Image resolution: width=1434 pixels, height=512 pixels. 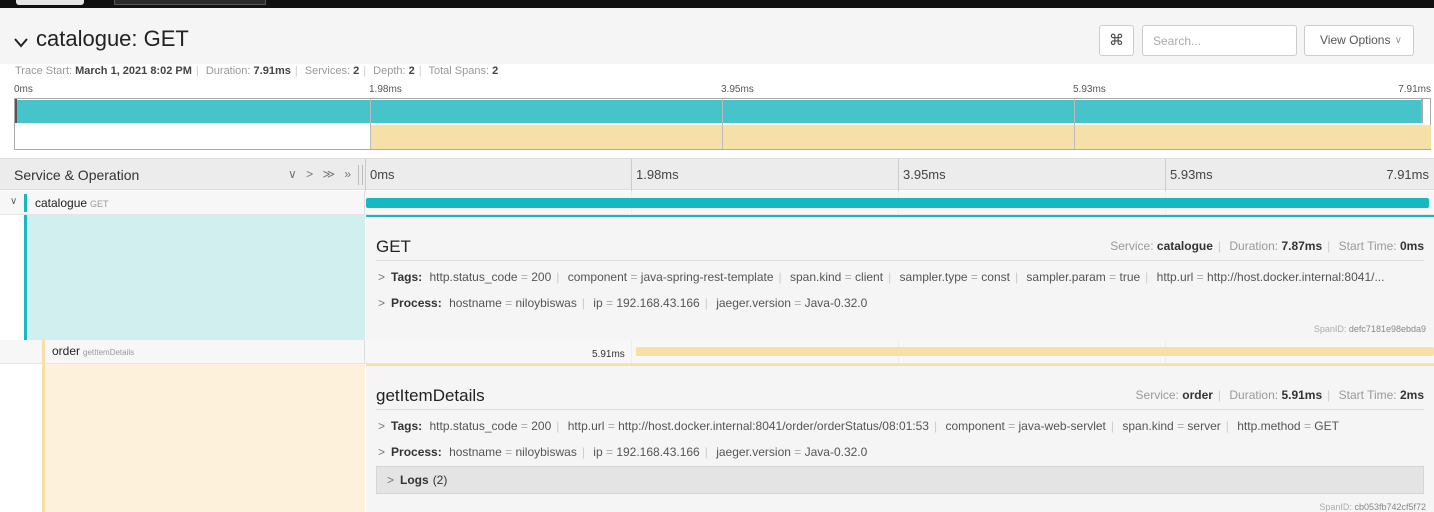 I want to click on trace-title: catalogue: GET, so click(x=112, y=38).